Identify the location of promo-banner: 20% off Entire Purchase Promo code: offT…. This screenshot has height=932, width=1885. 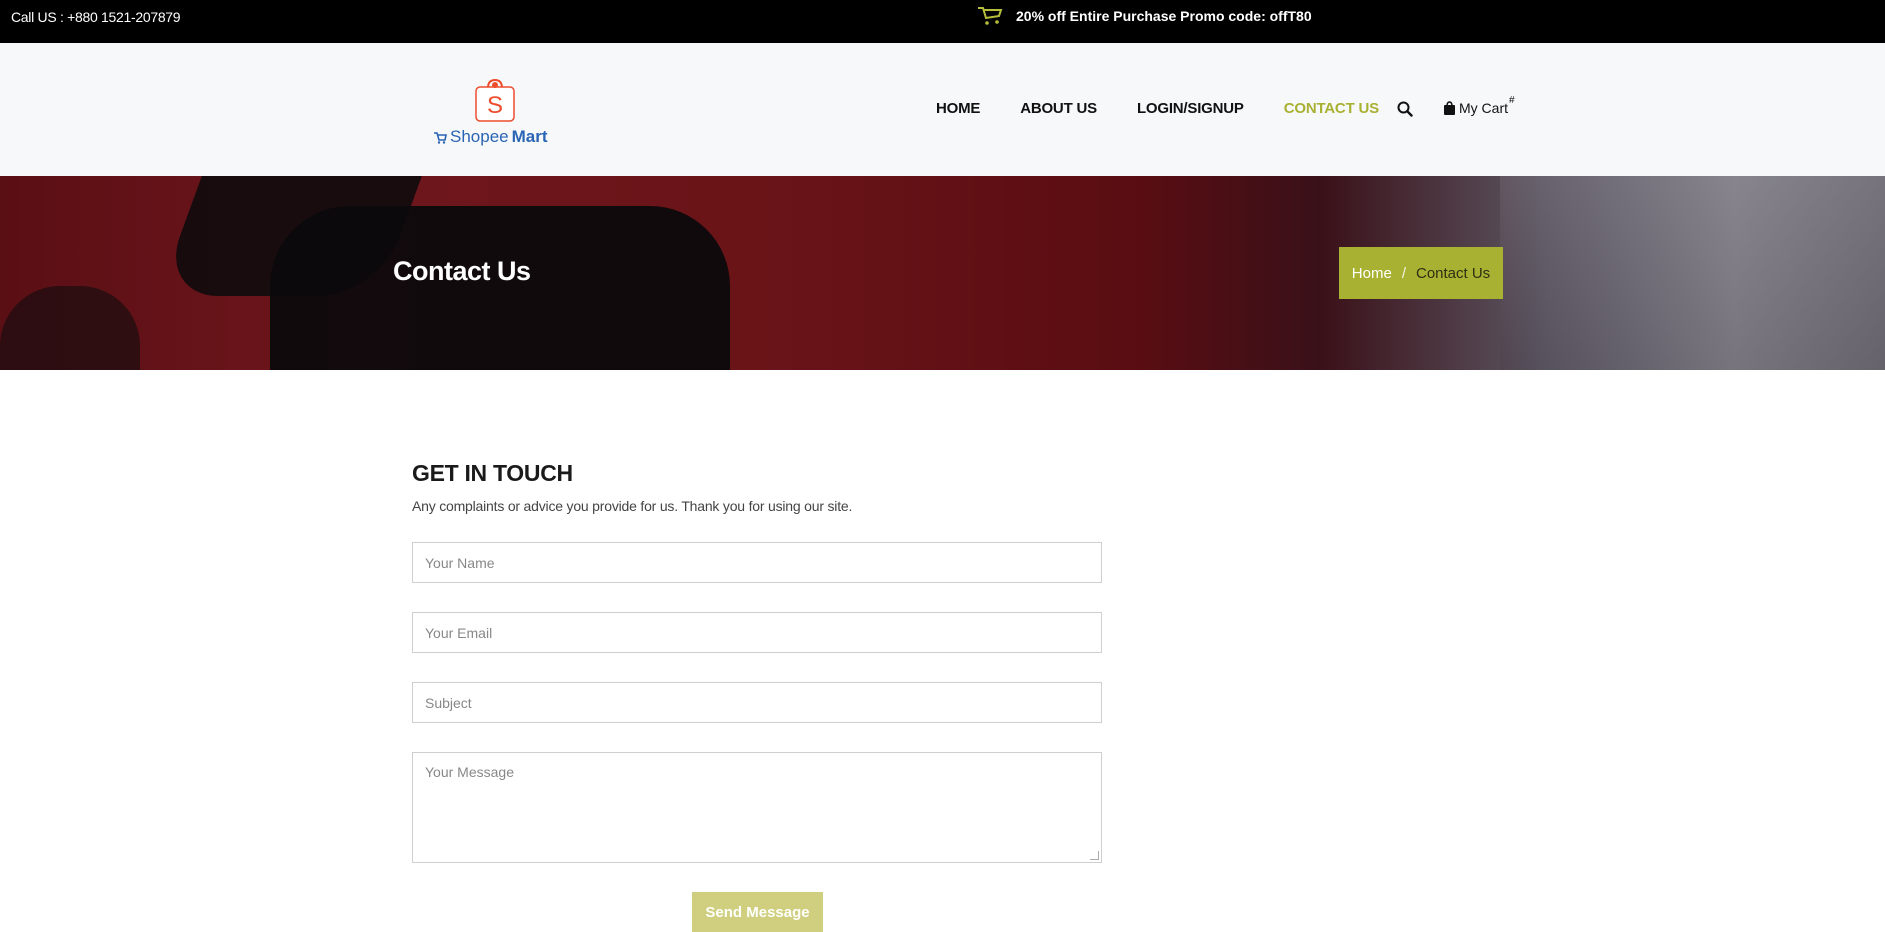
(1144, 16).